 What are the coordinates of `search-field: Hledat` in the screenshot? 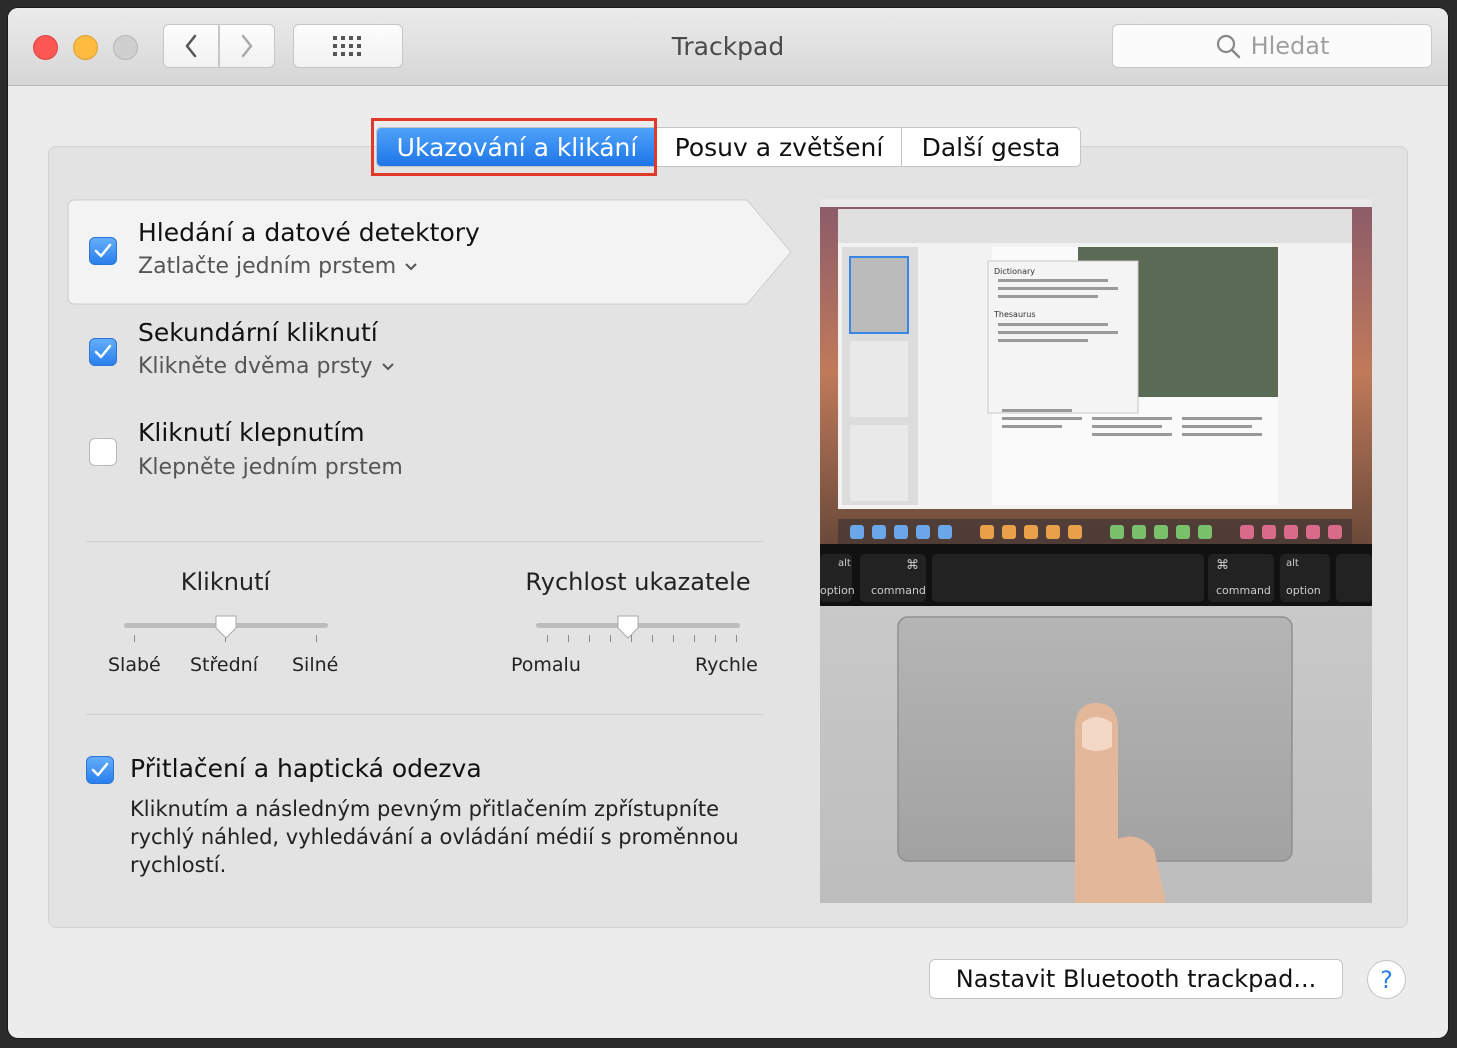 It's located at (1272, 46).